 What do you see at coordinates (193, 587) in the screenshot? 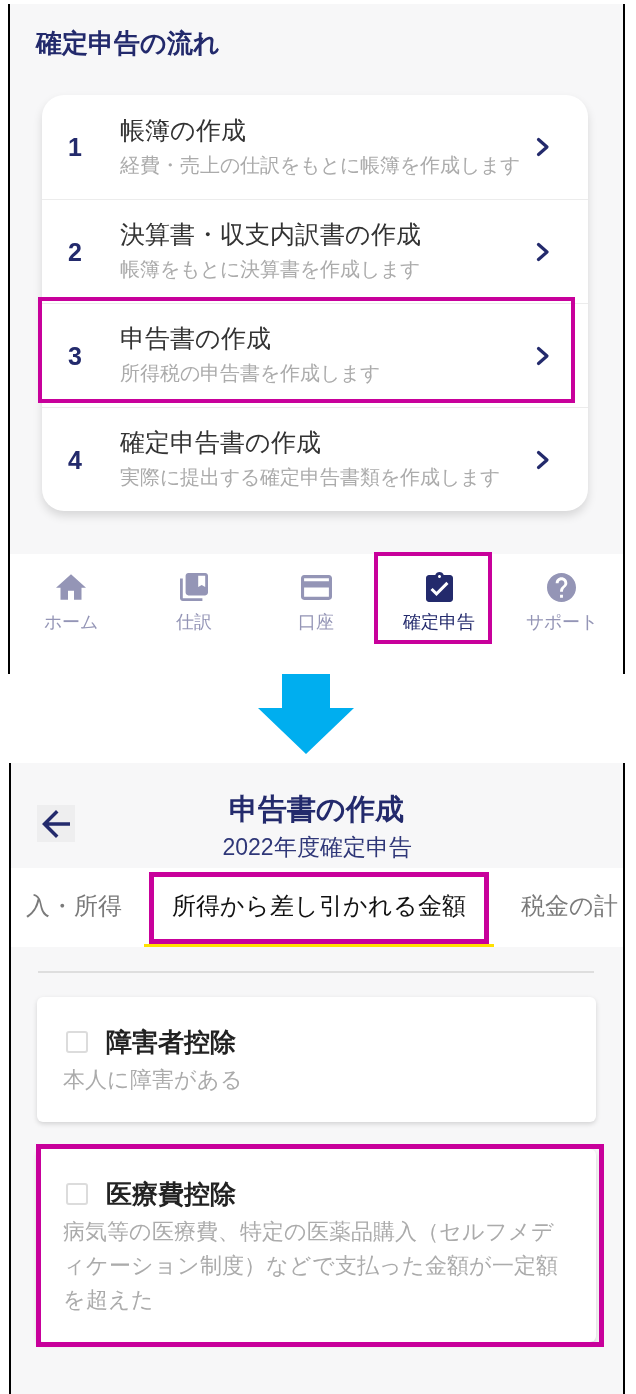
I see `bookmark-stack-icon` at bounding box center [193, 587].